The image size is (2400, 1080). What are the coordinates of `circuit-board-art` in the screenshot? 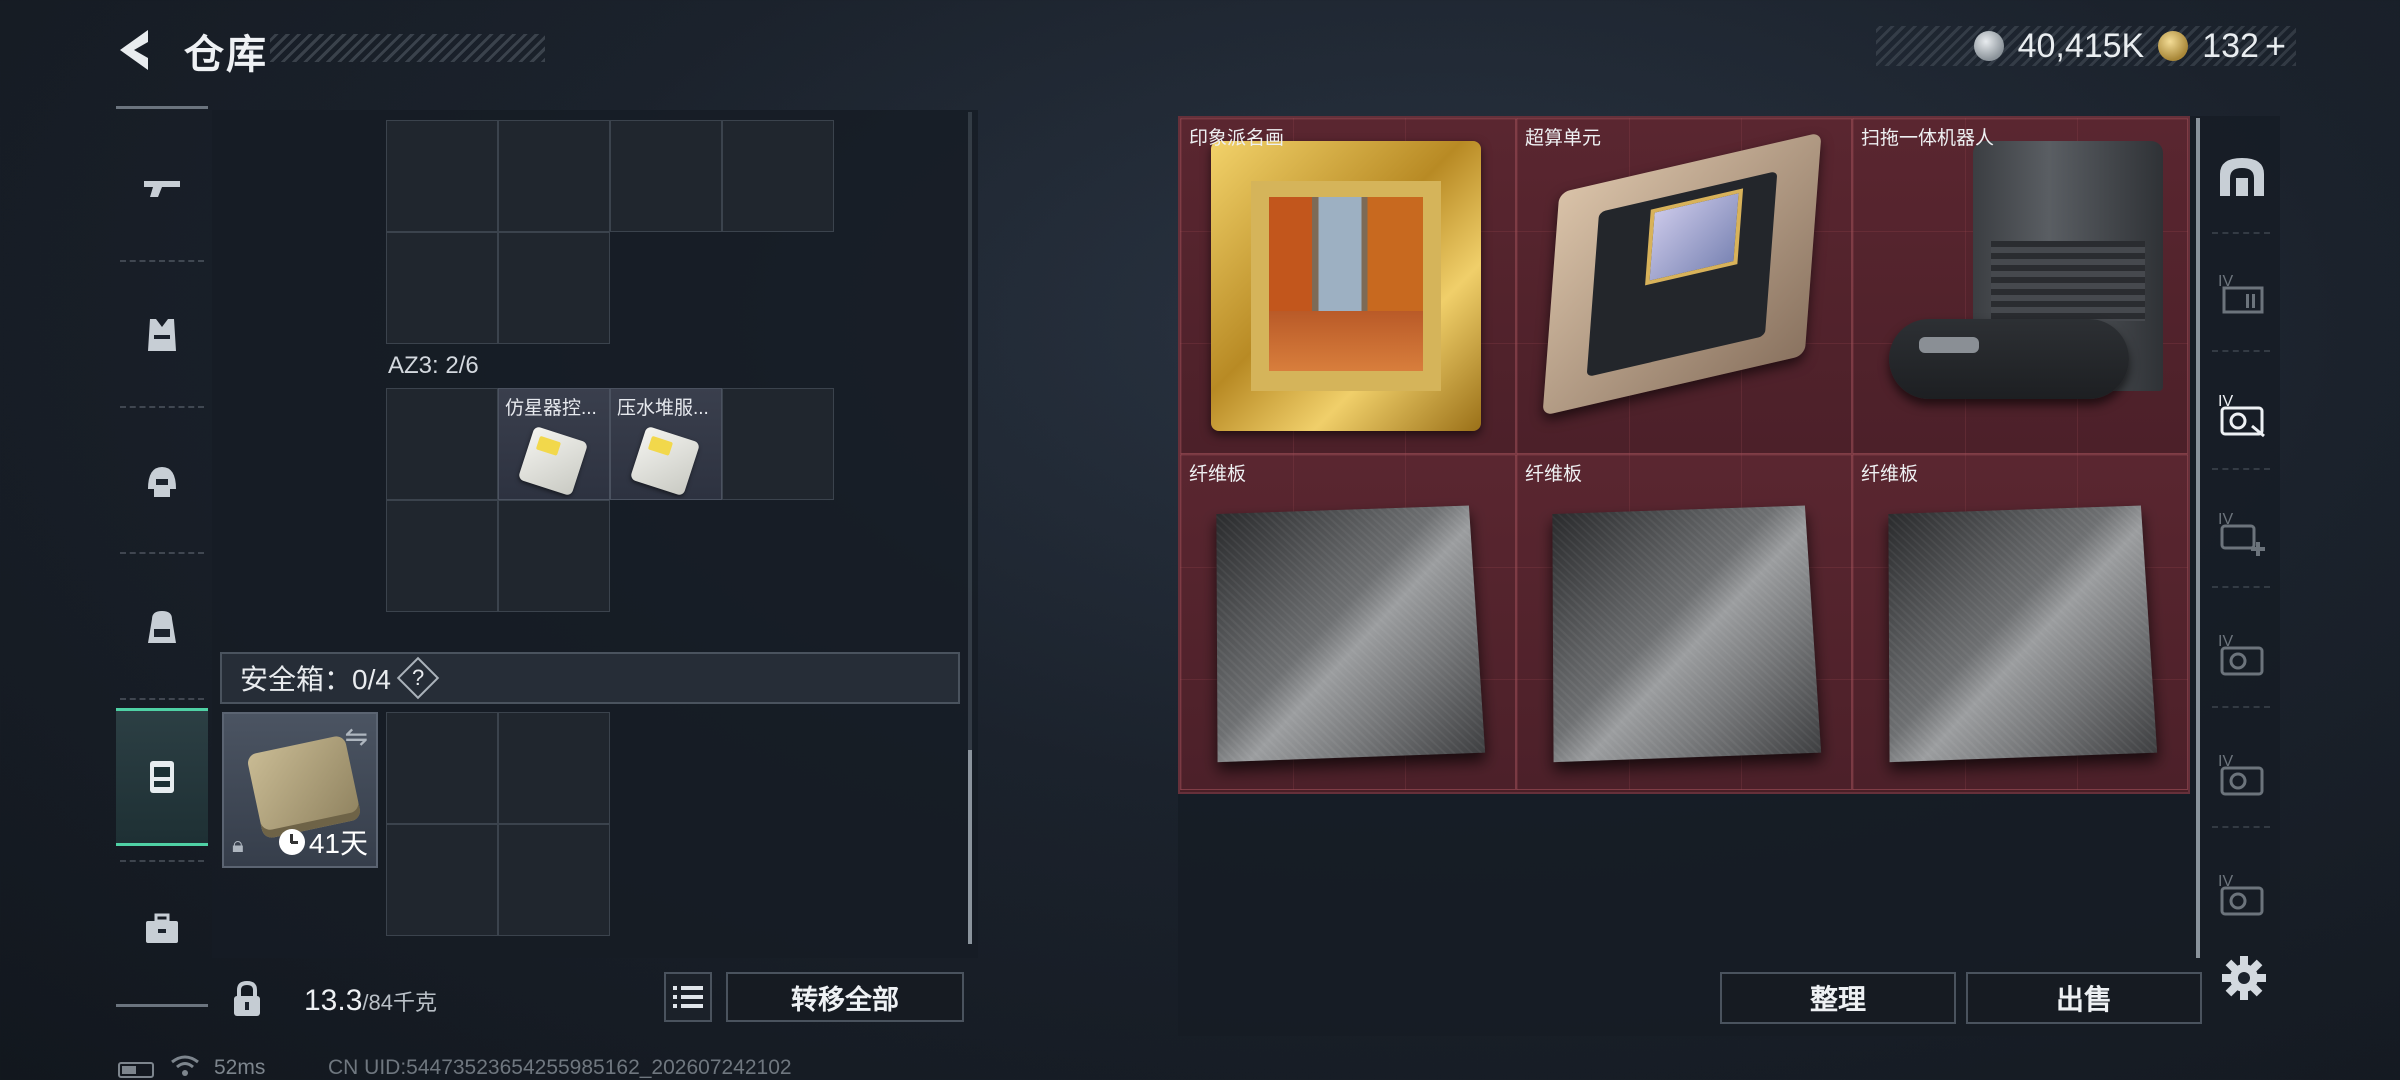 It's located at (1681, 274).